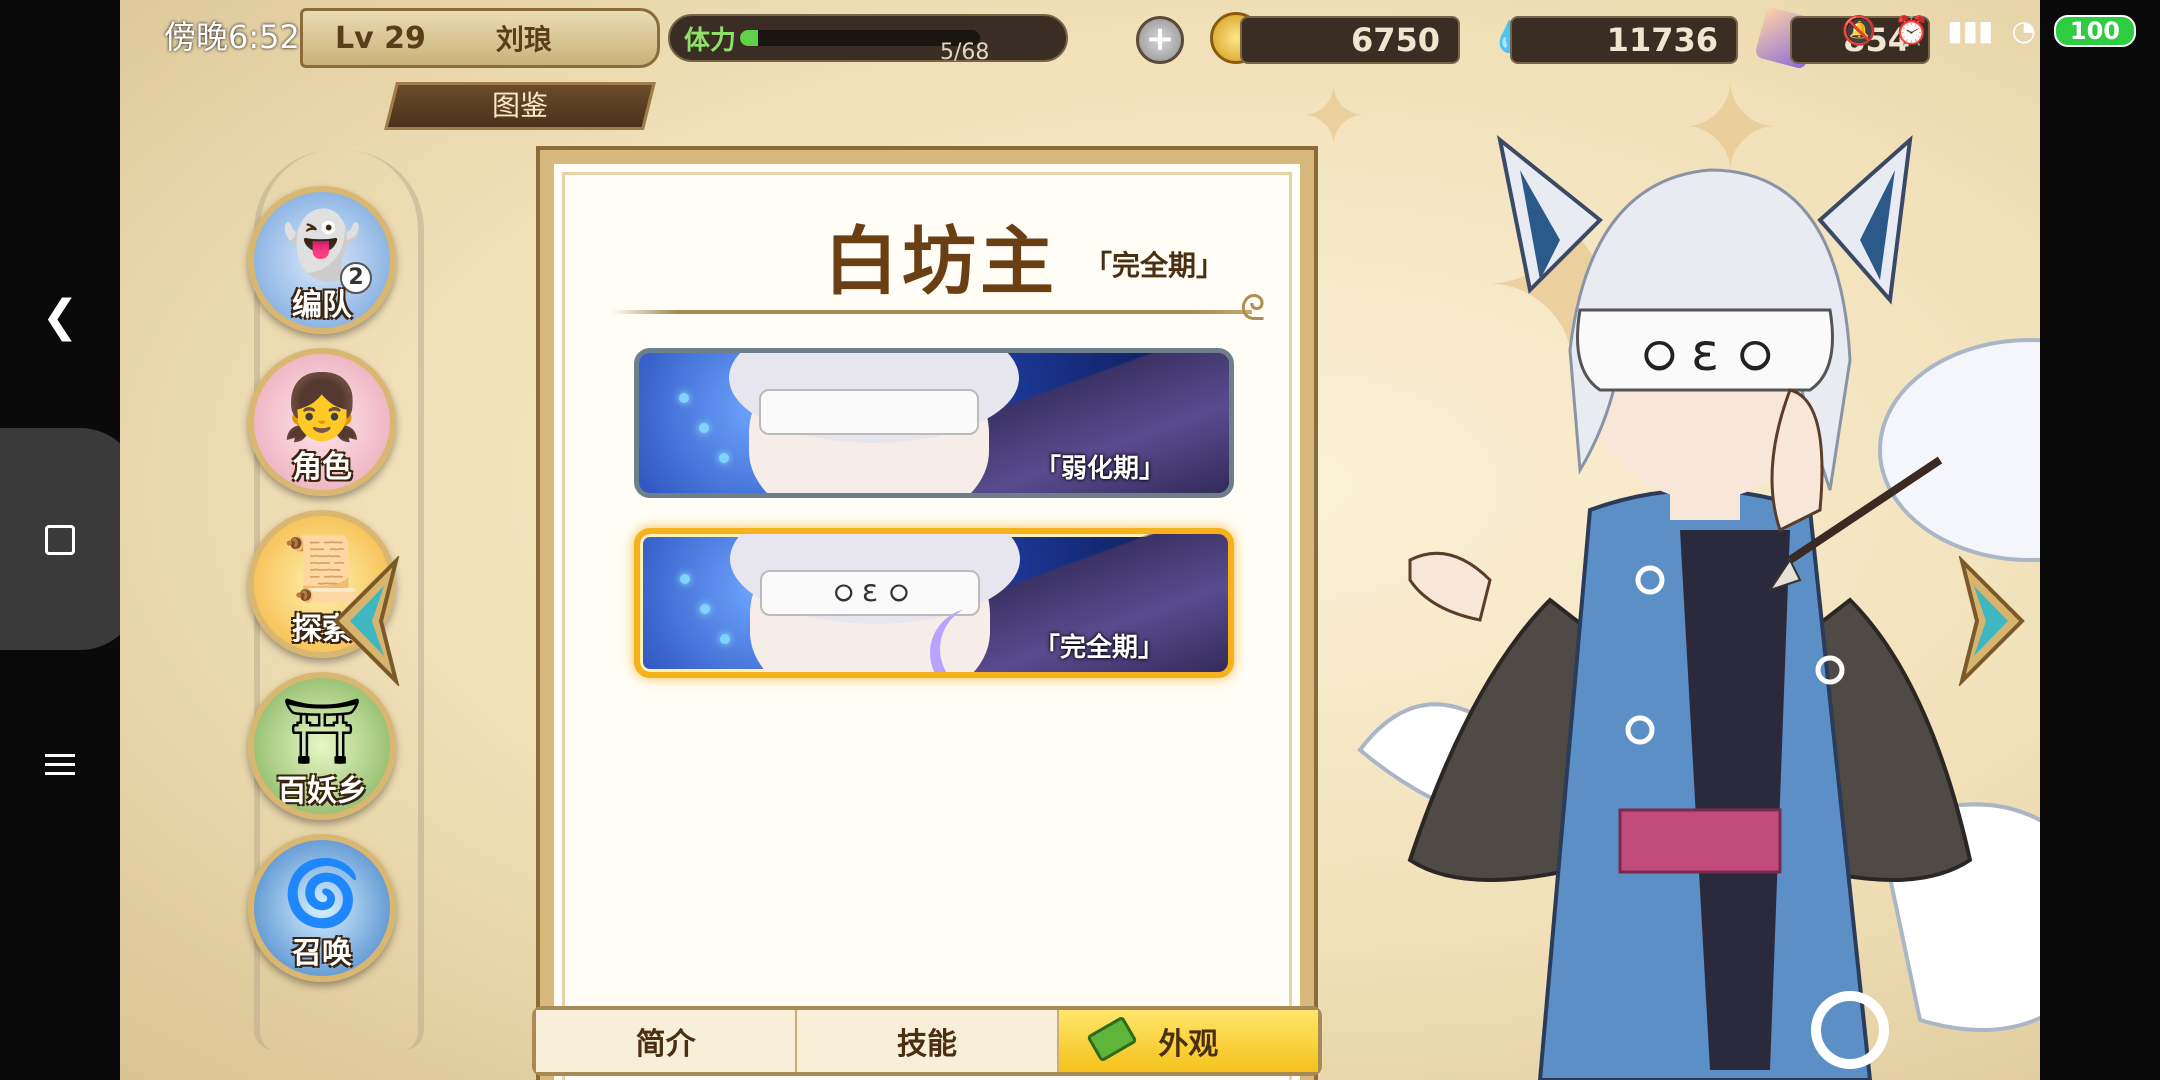  What do you see at coordinates (322, 894) in the screenshot?
I see `summon-icon: 🌀` at bounding box center [322, 894].